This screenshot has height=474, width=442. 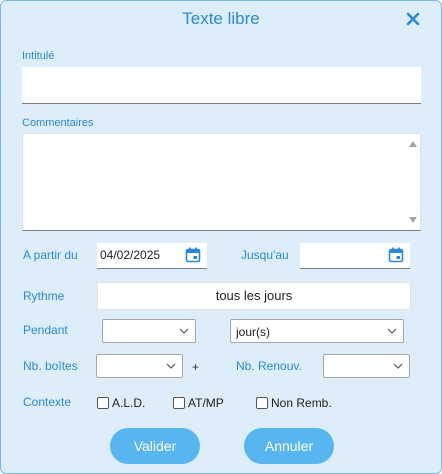 What do you see at coordinates (155, 446) in the screenshot?
I see `valider-button: Valider` at bounding box center [155, 446].